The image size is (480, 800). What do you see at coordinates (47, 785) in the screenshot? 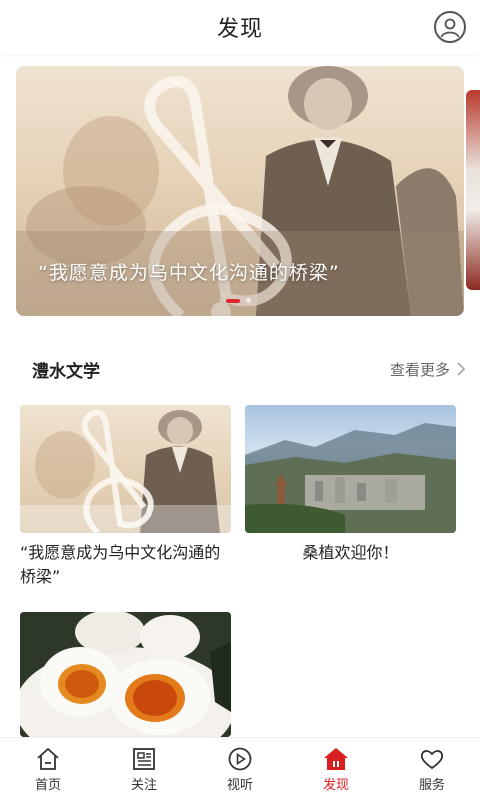
I see `nav-label: 首页` at bounding box center [47, 785].